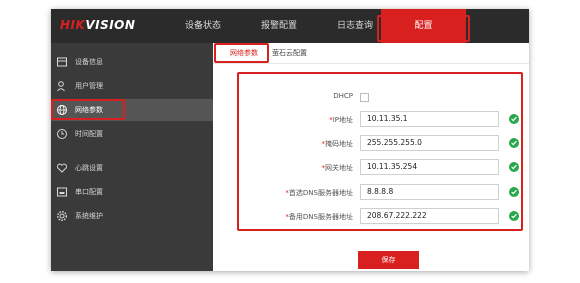 This screenshot has height=283, width=580. I want to click on gateway-label: *网关地址, so click(337, 168).